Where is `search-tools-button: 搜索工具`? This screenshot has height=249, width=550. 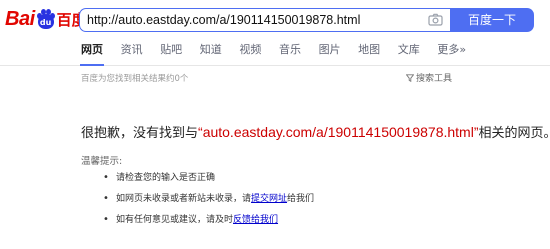
search-tools-button: 搜索工具 is located at coordinates (429, 77).